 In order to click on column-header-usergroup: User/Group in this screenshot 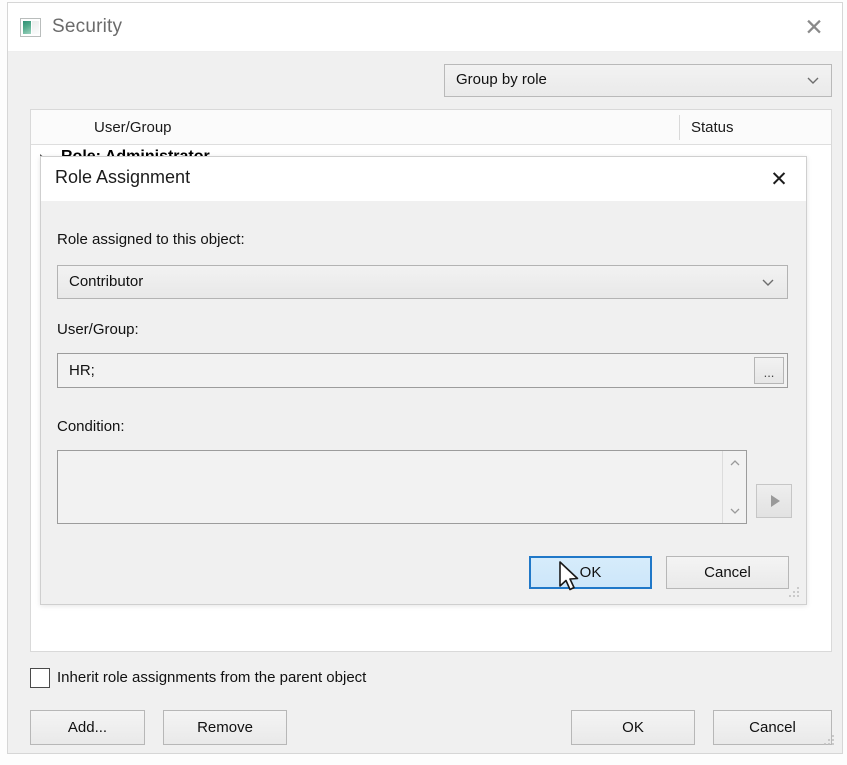, I will do `click(133, 127)`.